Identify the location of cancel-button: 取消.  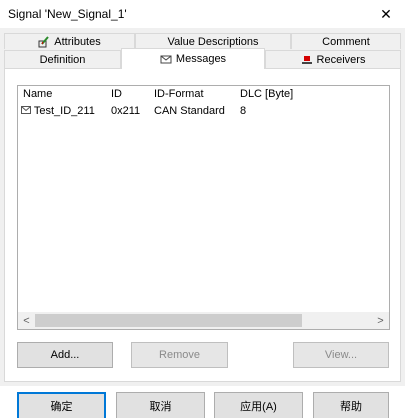
(160, 405).